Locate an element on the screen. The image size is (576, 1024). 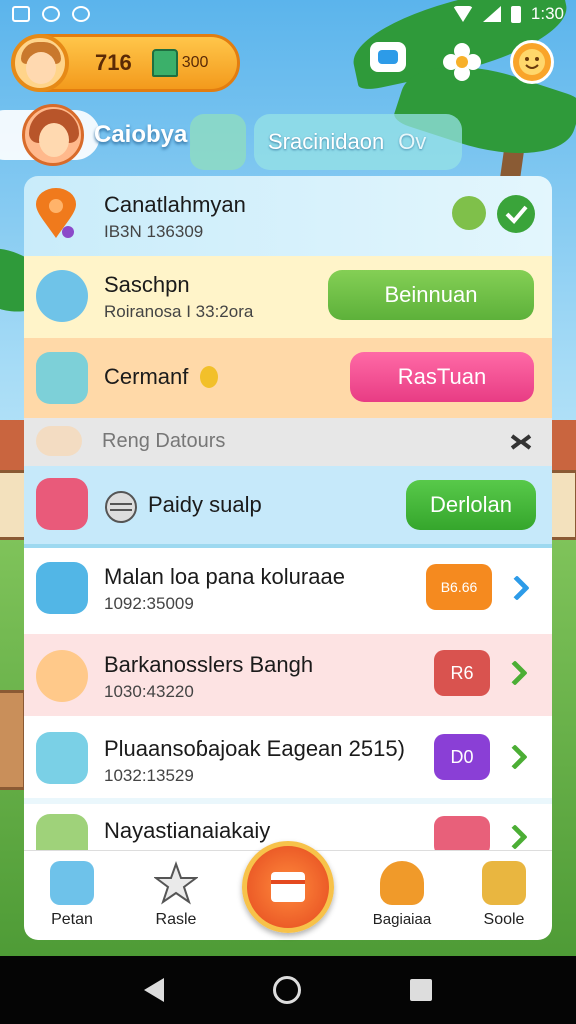
bottom-nav: Petan Rasle Bagiaiaa Soole is located at coordinates (288, 890).